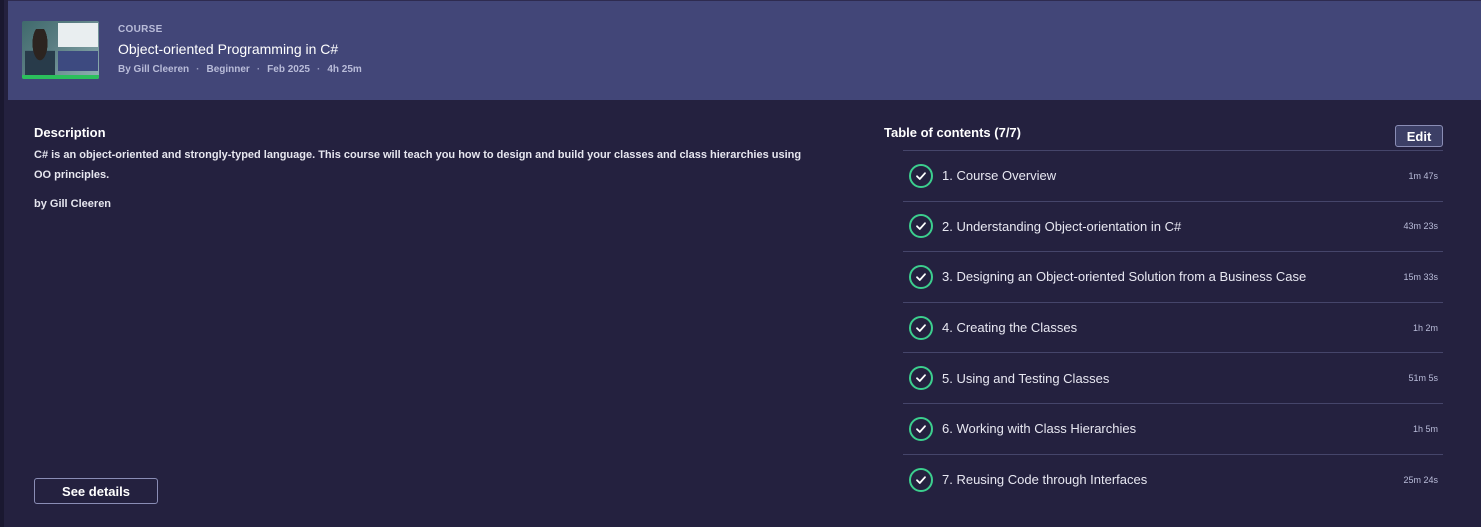 The image size is (1481, 527). Describe the element at coordinates (1423, 378) in the screenshot. I see `toc-item-duration: 51m 5s` at that location.